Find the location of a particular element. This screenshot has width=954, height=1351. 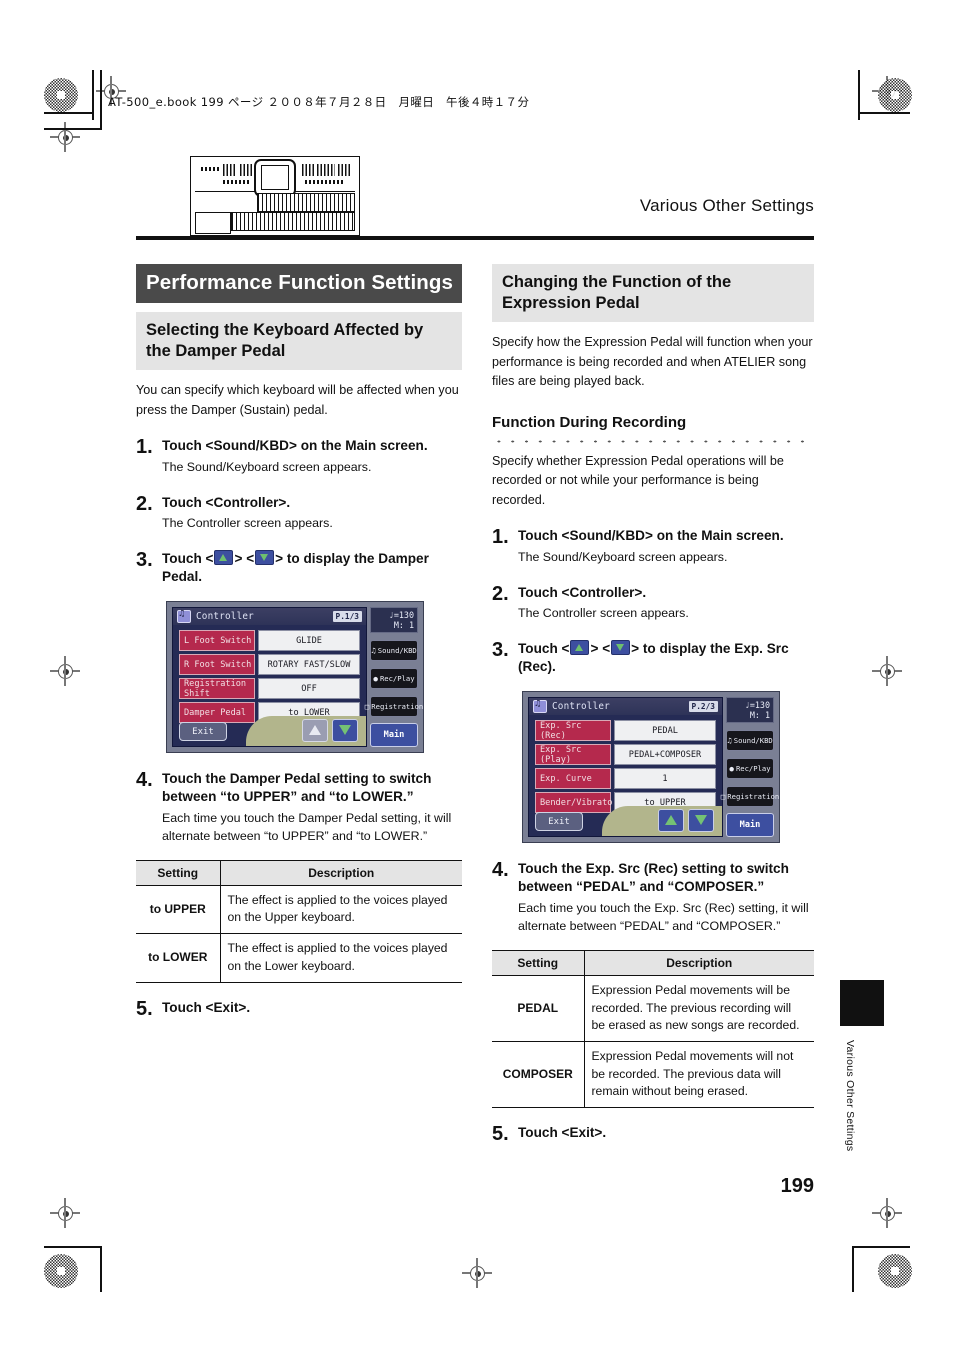

step-number: 2. is located at coordinates (500, 593).